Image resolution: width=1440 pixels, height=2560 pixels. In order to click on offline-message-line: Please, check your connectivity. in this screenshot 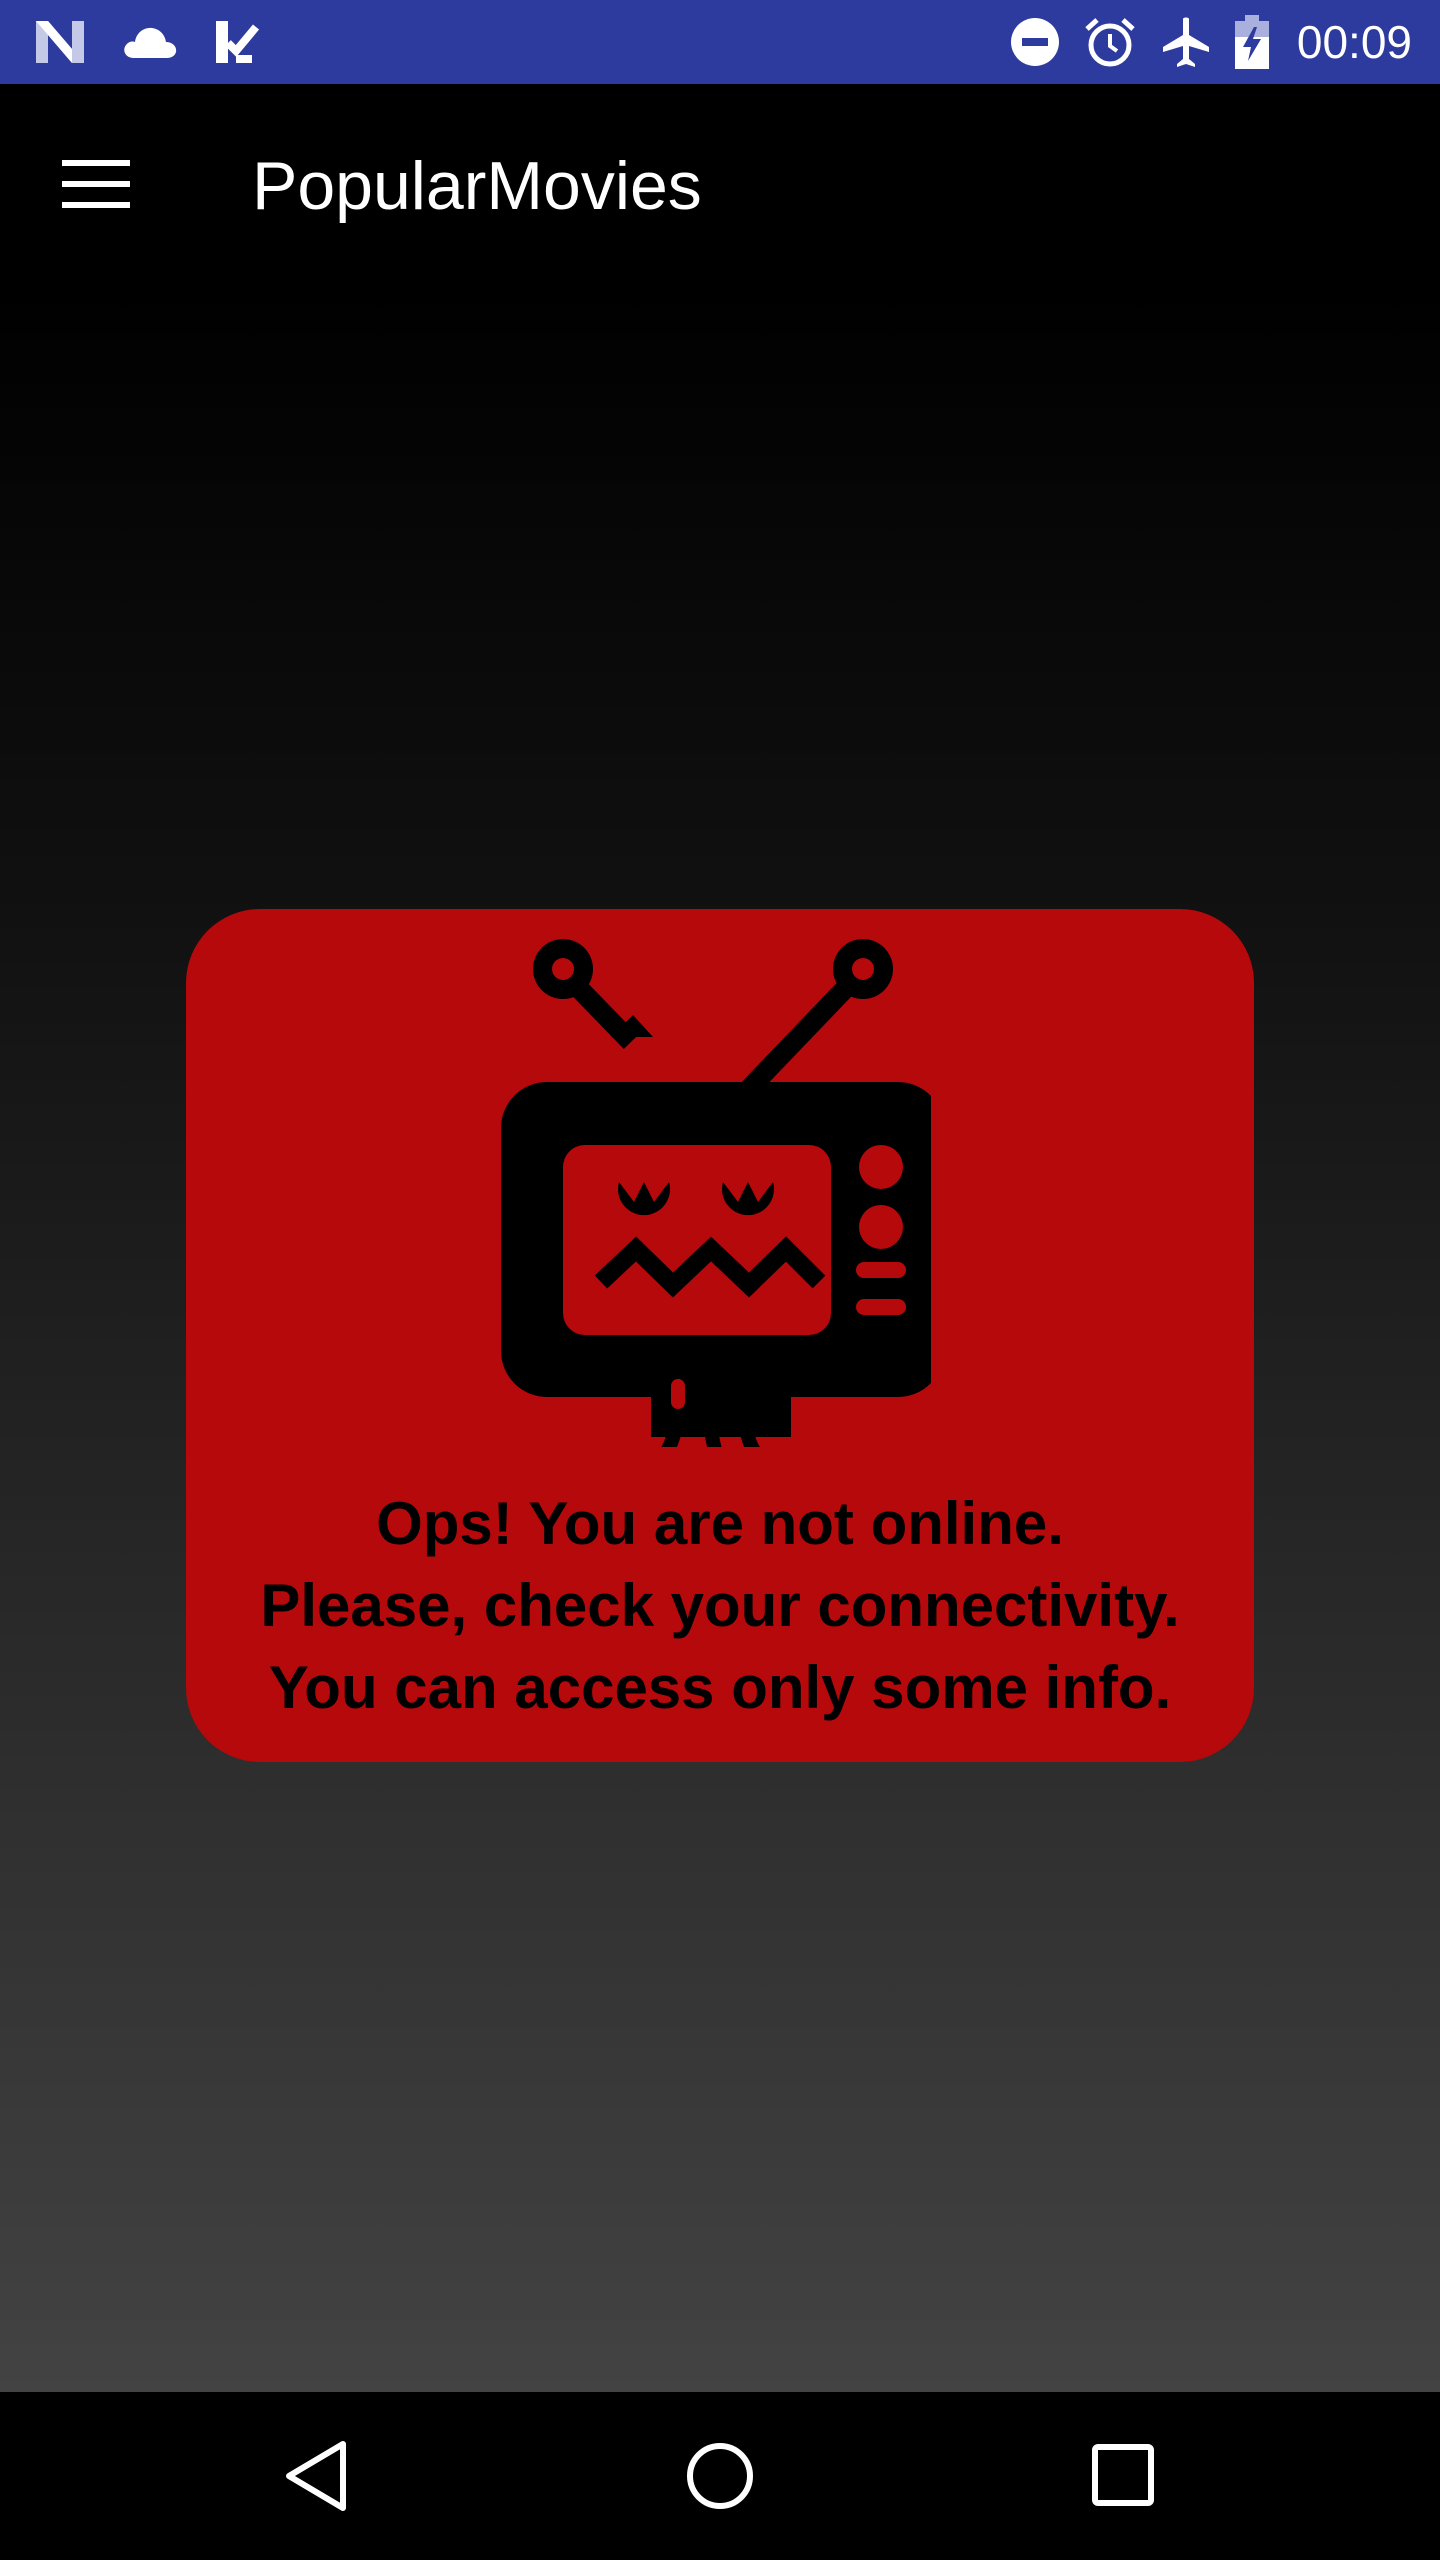, I will do `click(720, 1605)`.